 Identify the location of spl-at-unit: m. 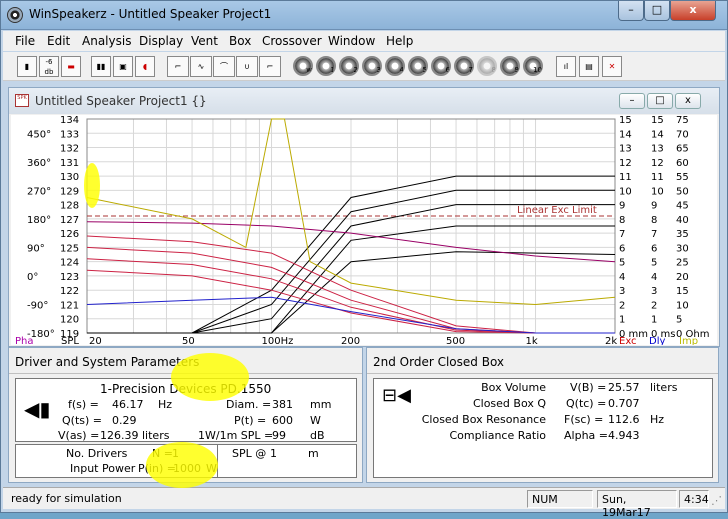
(313, 453).